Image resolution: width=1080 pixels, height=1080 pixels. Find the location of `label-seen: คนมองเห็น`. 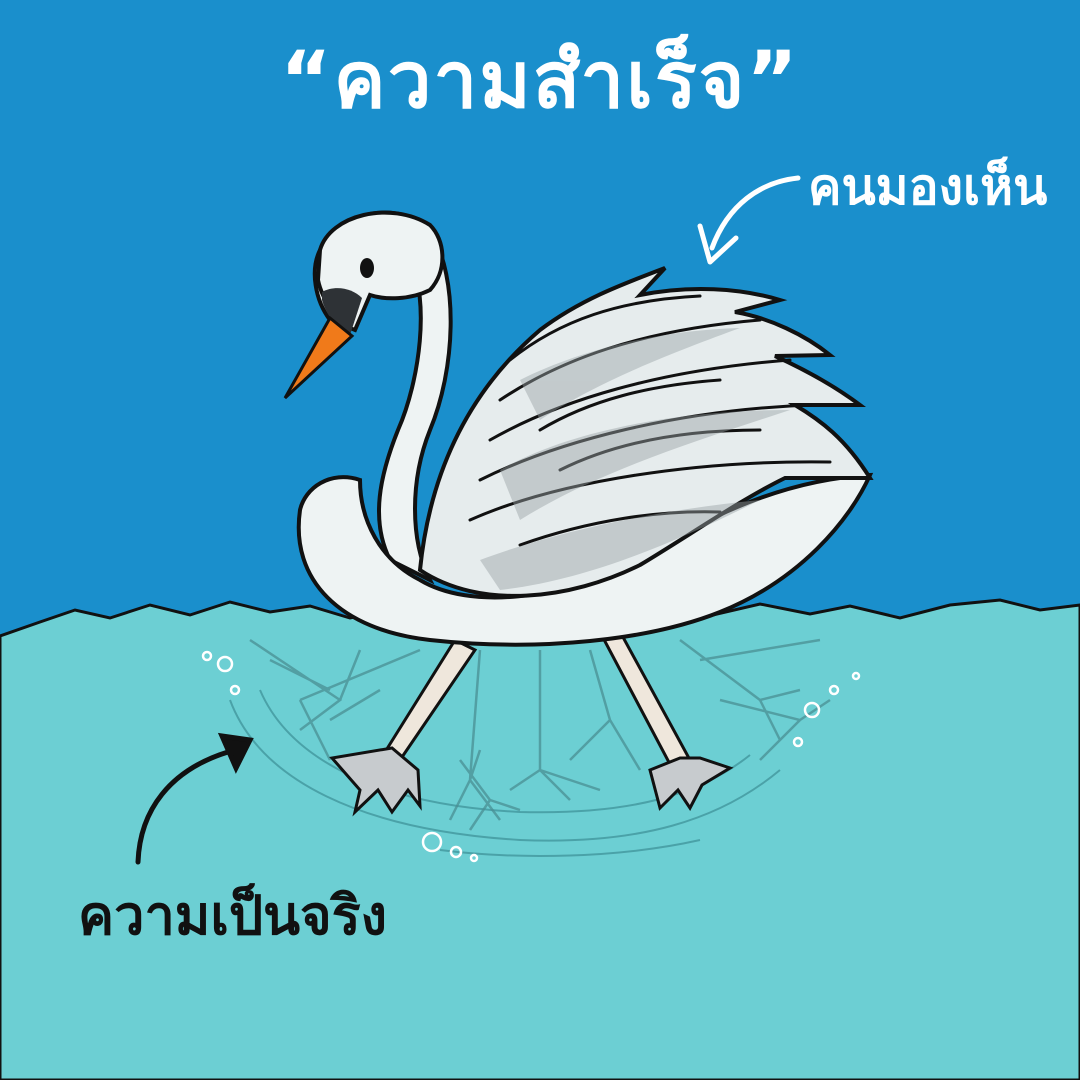

label-seen: คนมองเห็น is located at coordinates (928, 187).